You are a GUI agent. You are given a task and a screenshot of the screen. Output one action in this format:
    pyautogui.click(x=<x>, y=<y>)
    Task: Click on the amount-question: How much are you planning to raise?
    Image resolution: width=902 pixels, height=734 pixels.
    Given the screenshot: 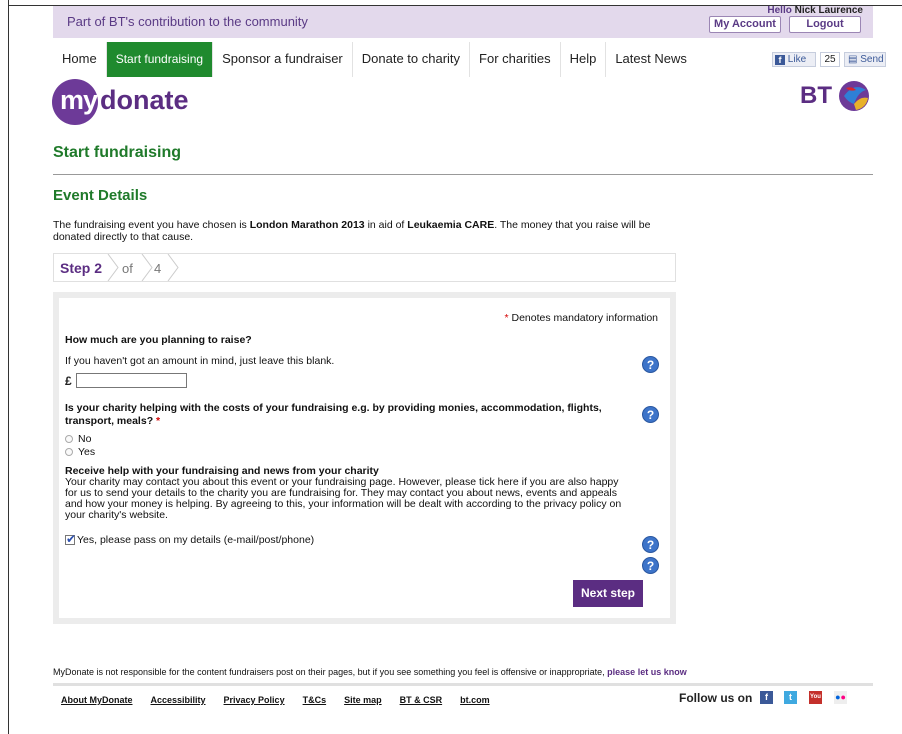 What is the action you would take?
    pyautogui.click(x=158, y=340)
    